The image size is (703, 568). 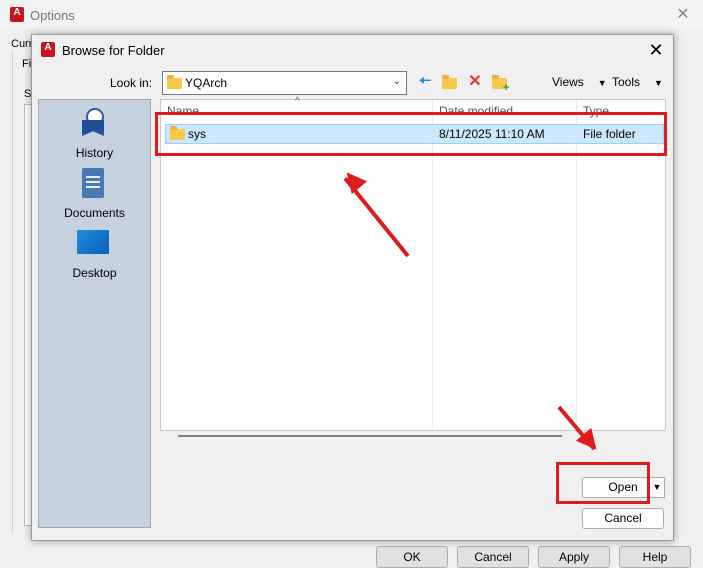 I want to click on views-menu: Views ▼, so click(x=579, y=82).